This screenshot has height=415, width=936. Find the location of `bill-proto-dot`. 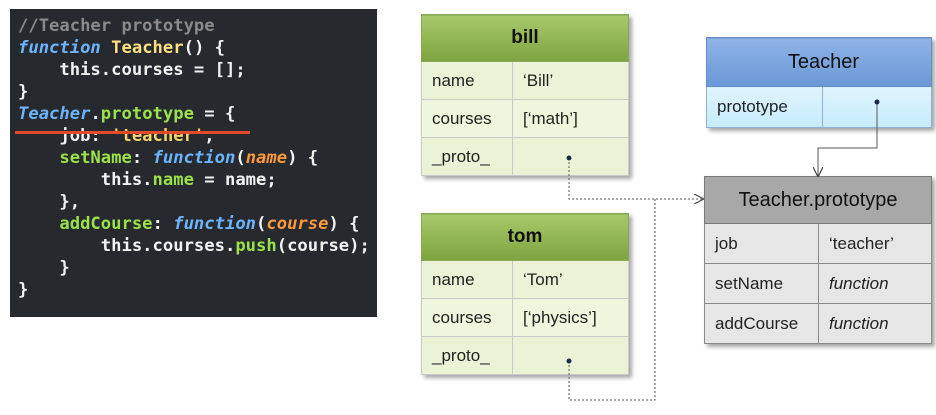

bill-proto-dot is located at coordinates (569, 158).